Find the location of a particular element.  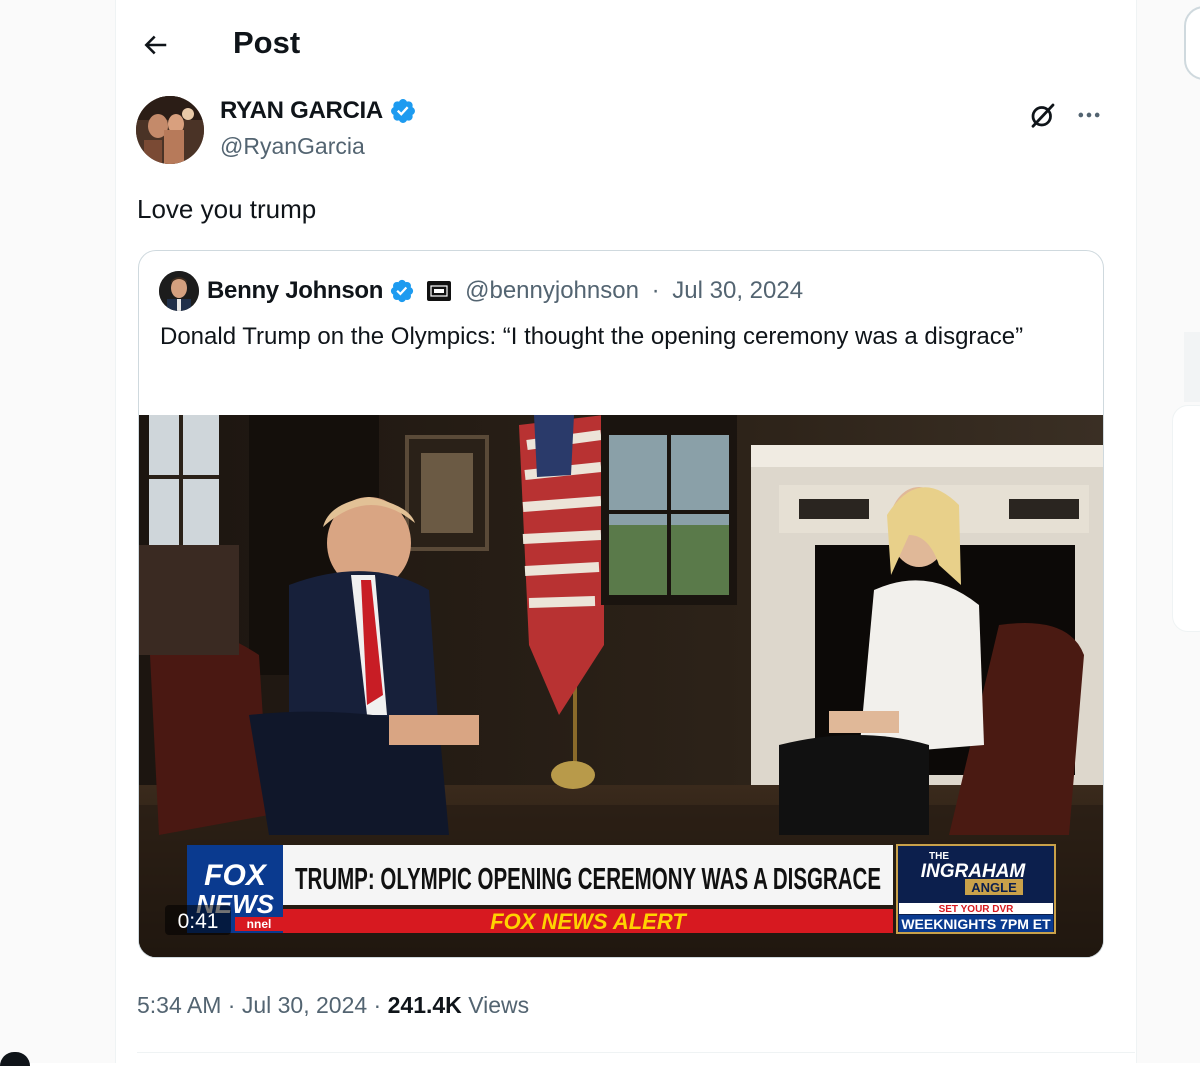

post-meta: 5:34 AM · Jul 30, 2024 · 241.4K Views is located at coordinates (333, 1005).